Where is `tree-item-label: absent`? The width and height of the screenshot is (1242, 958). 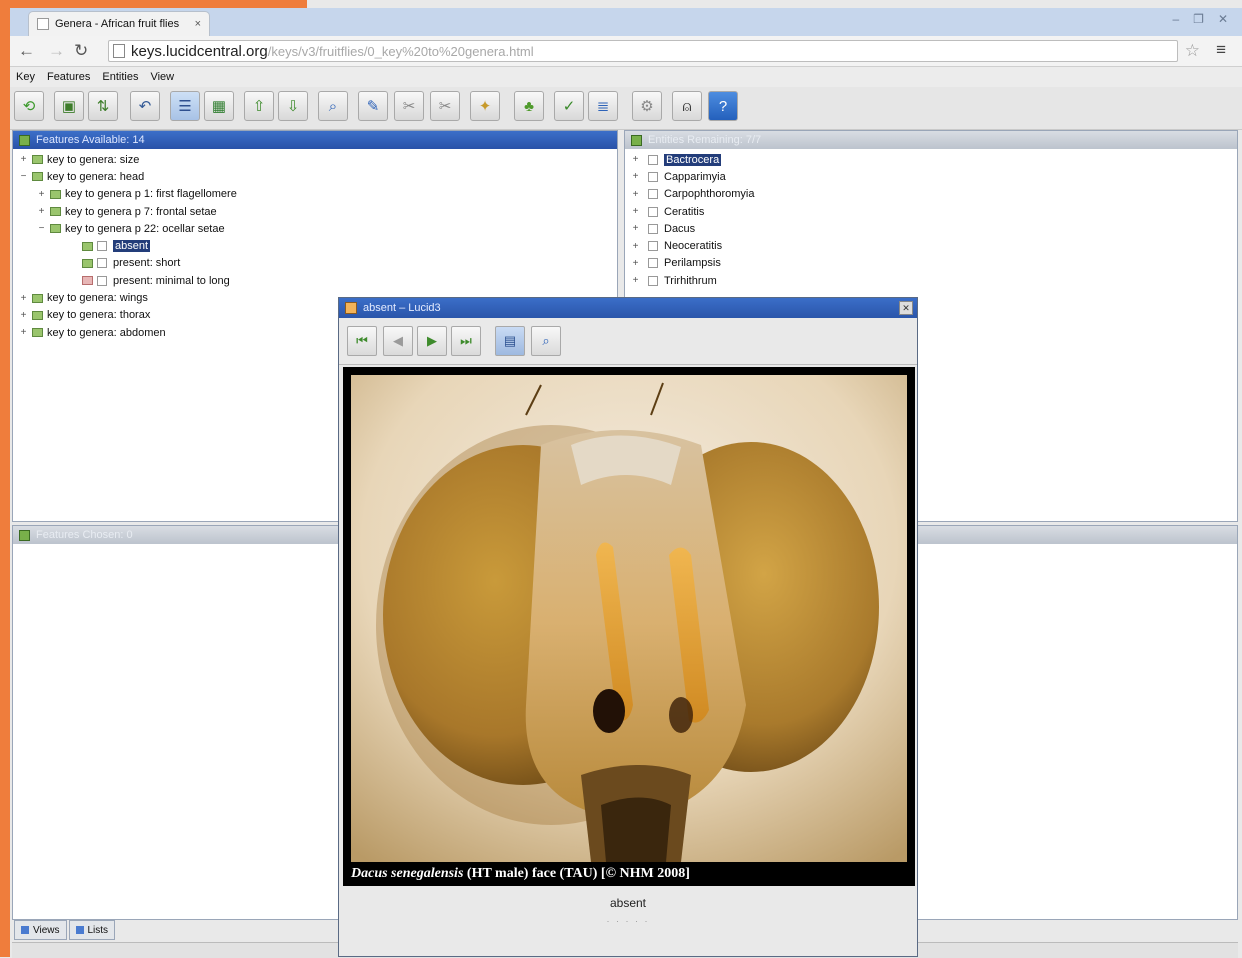 tree-item-label: absent is located at coordinates (132, 246).